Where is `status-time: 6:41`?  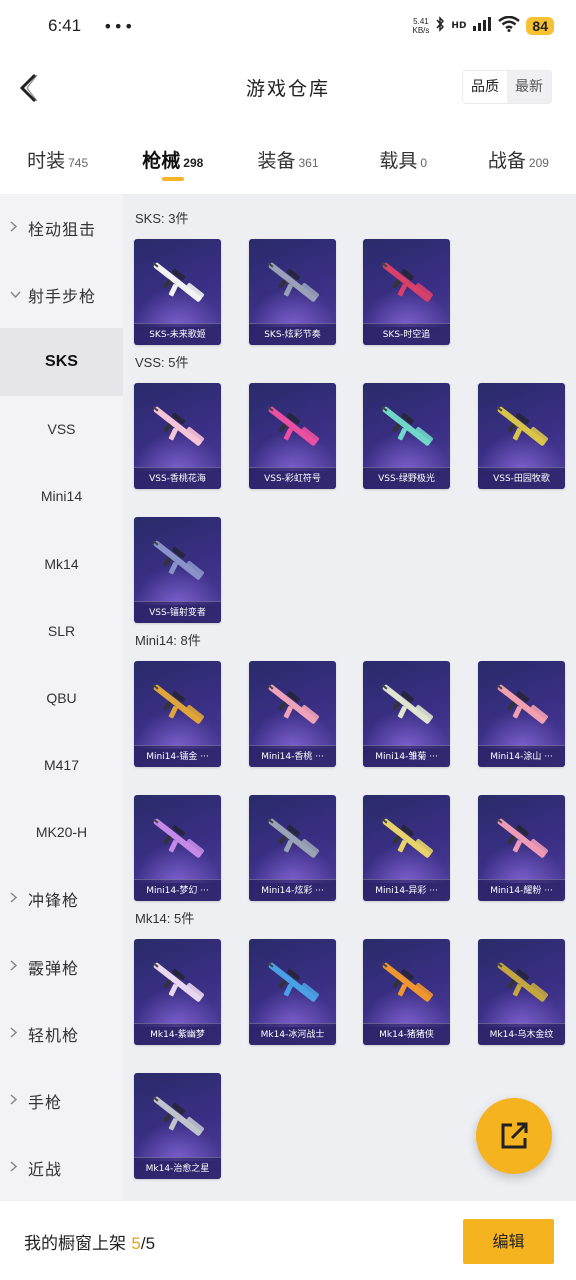 status-time: 6:41 is located at coordinates (65, 25).